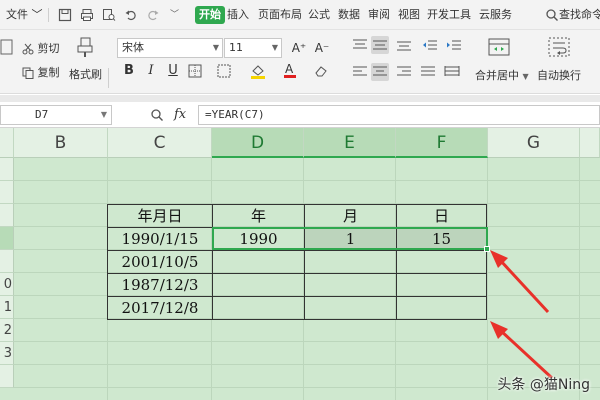  Describe the element at coordinates (238, 15) in the screenshot. I see `tab-insert: 插入` at that location.